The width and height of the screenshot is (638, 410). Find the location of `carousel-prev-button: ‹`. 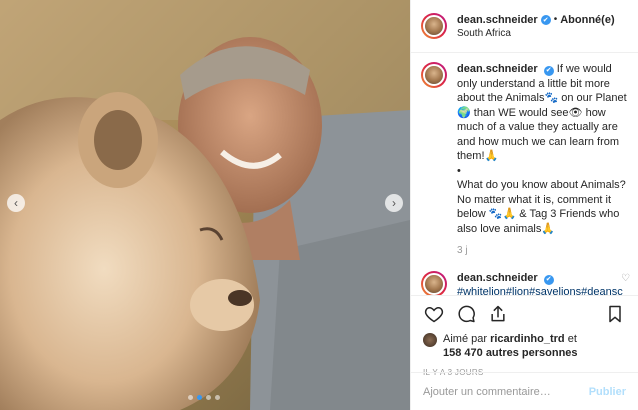

carousel-prev-button: ‹ is located at coordinates (16, 203).